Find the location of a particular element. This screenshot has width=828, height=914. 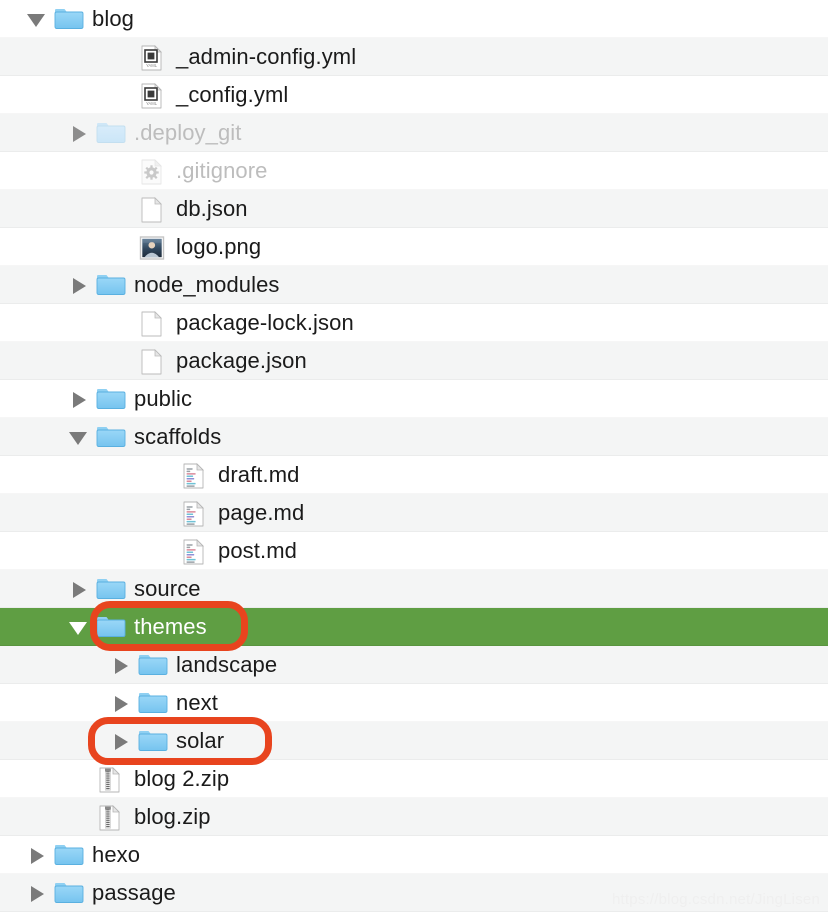

tree-row-label: blog.zip is located at coordinates (172, 816).